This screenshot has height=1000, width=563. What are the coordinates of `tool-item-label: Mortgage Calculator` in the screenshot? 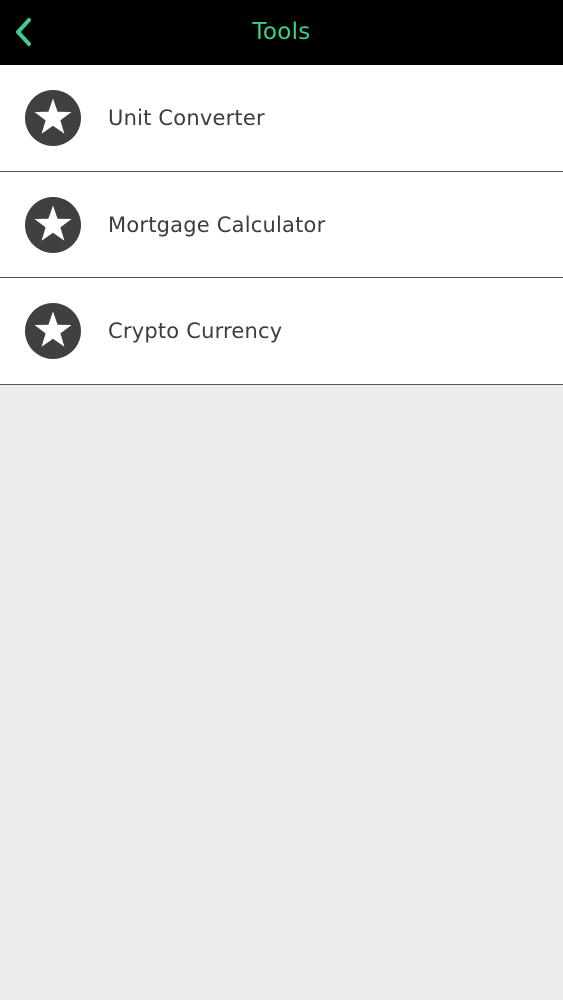 It's located at (217, 224).